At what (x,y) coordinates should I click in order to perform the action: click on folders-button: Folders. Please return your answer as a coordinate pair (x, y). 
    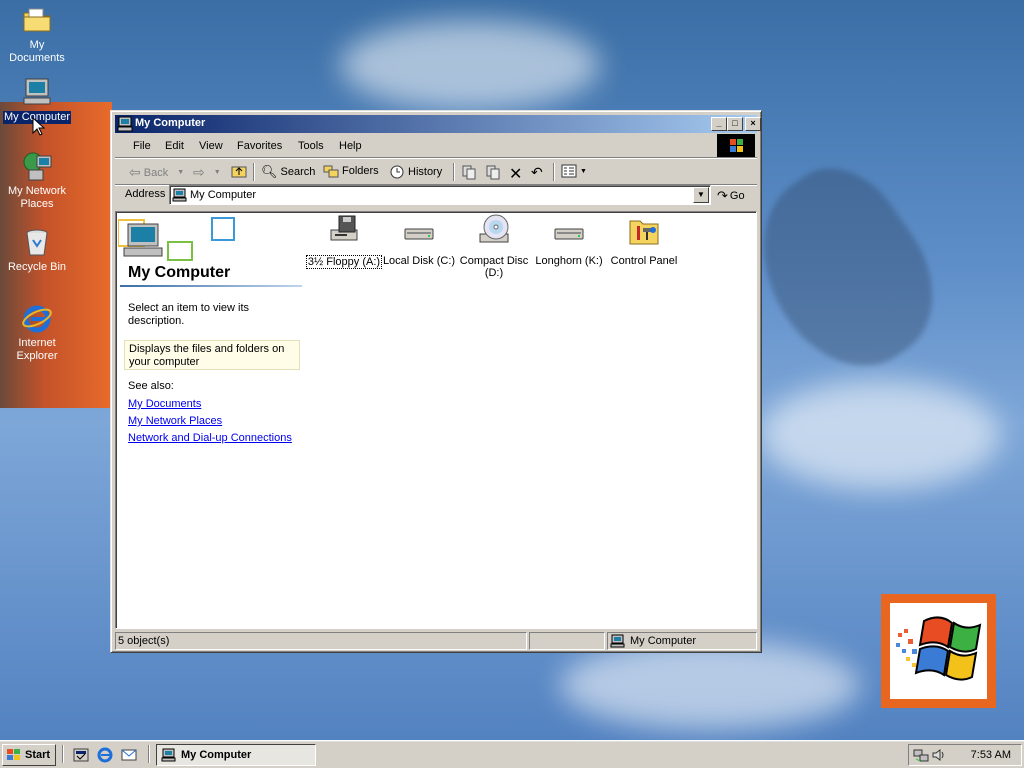
    Looking at the image, I should click on (351, 171).